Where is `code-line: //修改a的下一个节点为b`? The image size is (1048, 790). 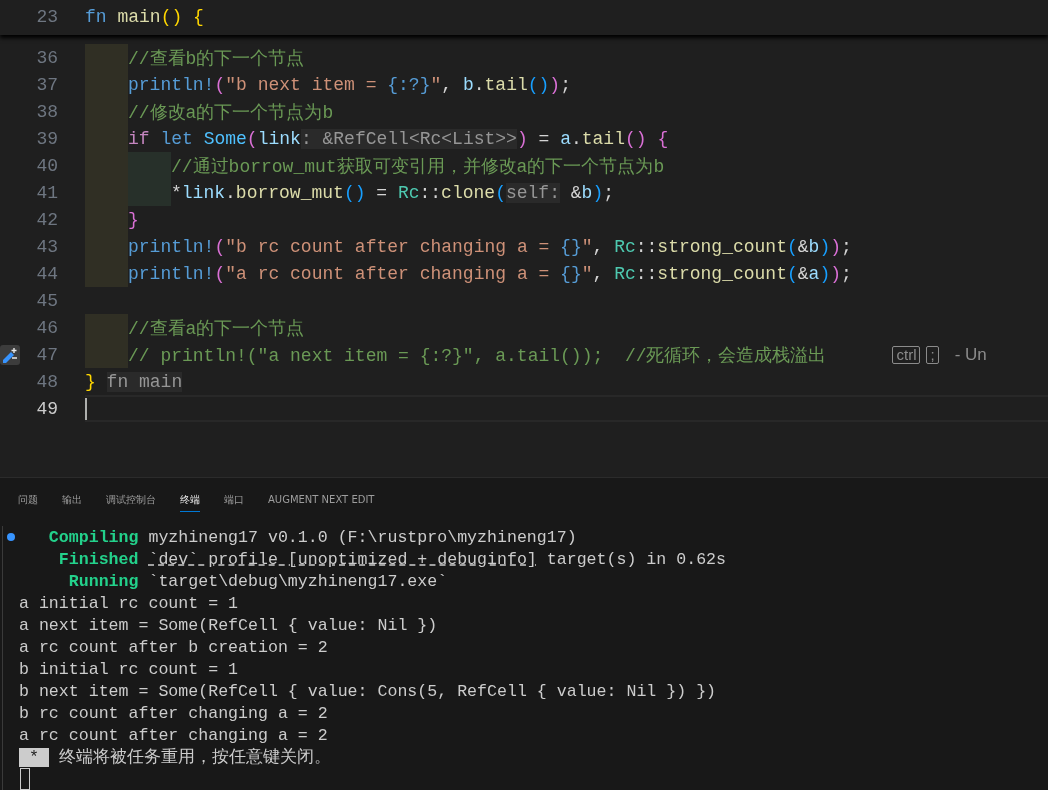 code-line: //修改a的下一个节点为b is located at coordinates (231, 112).